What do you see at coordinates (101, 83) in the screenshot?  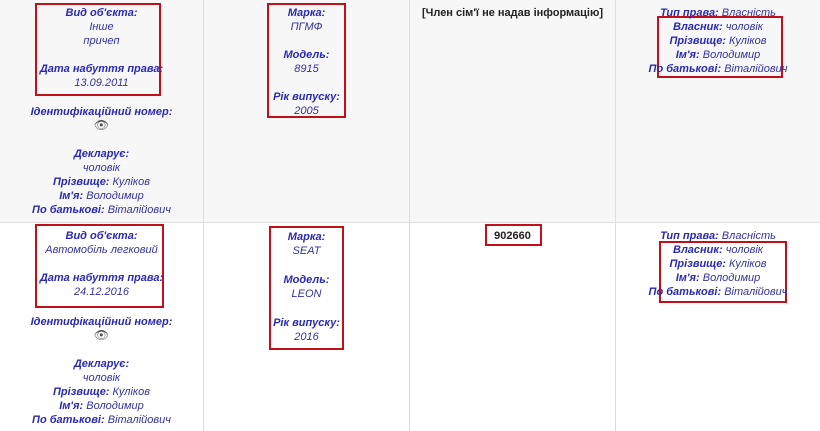 I see `date-value: 13.09.2011` at bounding box center [101, 83].